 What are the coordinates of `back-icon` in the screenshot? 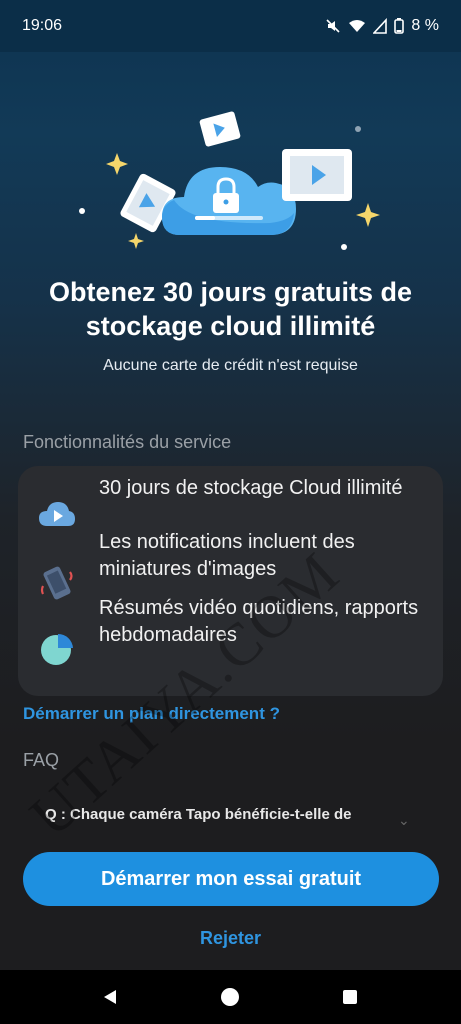 It's located at (110, 997).